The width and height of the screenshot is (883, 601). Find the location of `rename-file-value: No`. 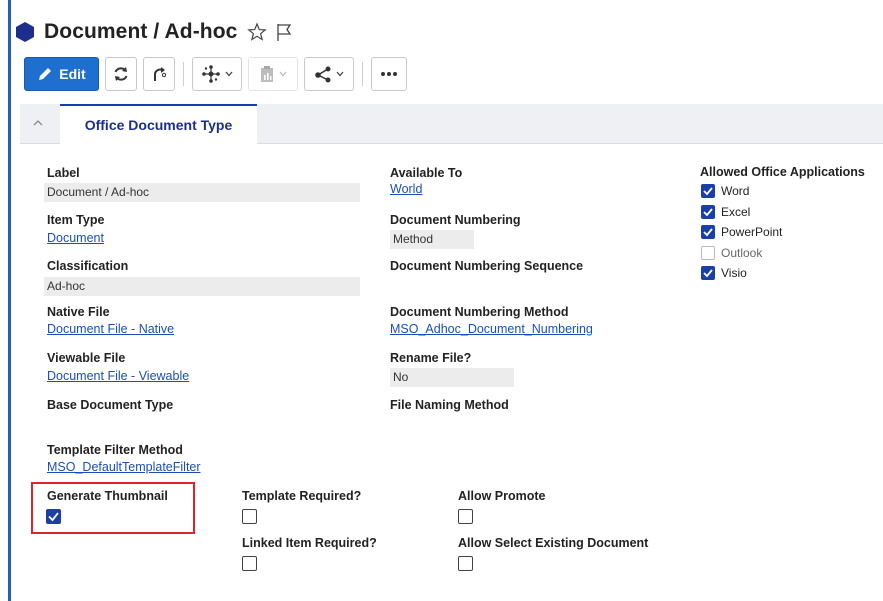

rename-file-value: No is located at coordinates (452, 377).